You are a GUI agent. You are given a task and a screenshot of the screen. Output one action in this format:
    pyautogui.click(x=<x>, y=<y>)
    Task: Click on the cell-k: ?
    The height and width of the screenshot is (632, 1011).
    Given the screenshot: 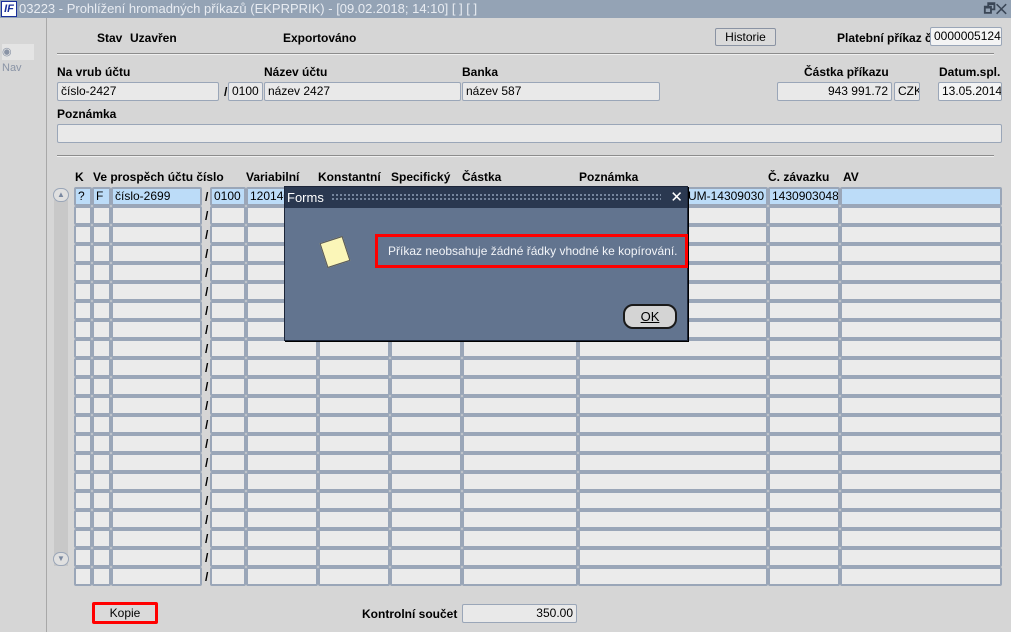 What is the action you would take?
    pyautogui.click(x=83, y=196)
    